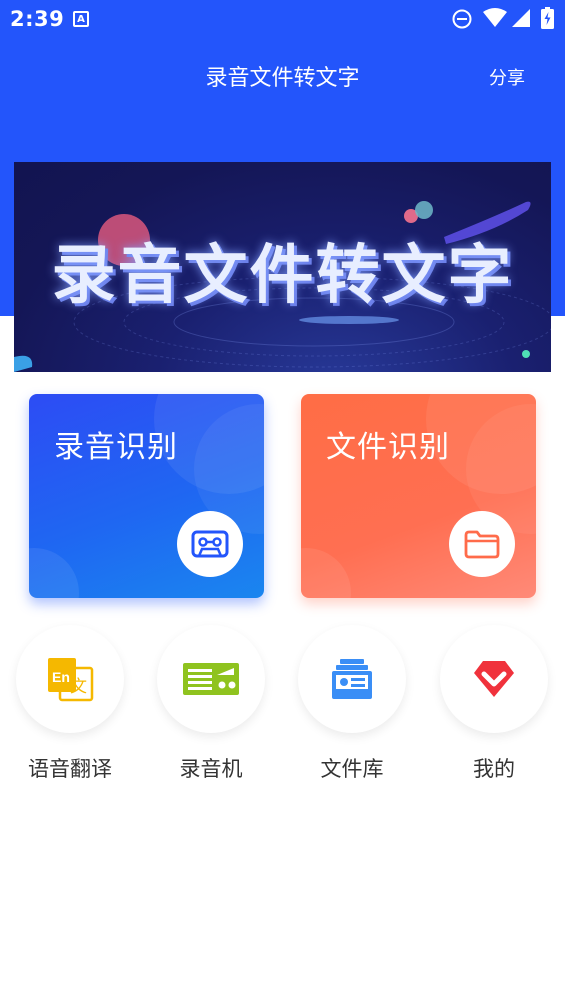 Image resolution: width=565 pixels, height=1004 pixels. Describe the element at coordinates (418, 496) in the screenshot. I see `file-recognition-card: 文件识别` at that location.